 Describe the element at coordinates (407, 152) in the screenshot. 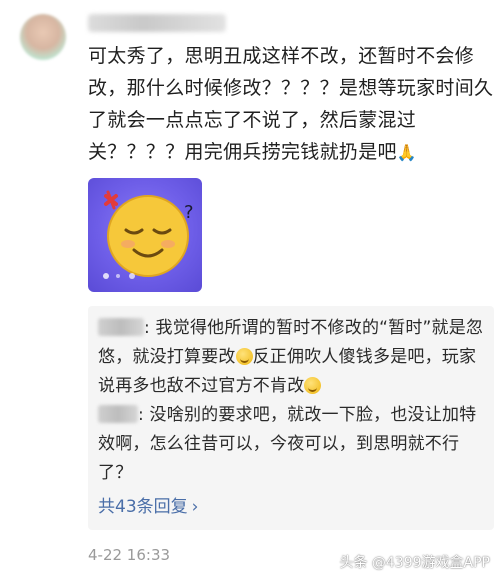

I see `pray-emoji-icon: 🙏` at that location.